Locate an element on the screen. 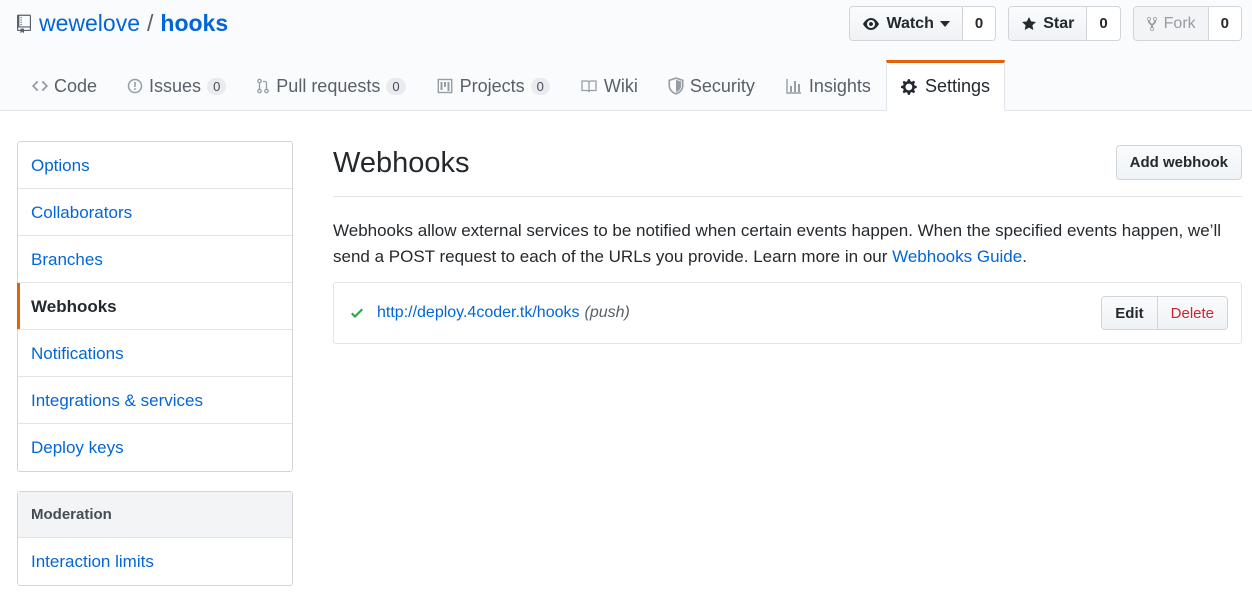 This screenshot has width=1252, height=605. repo-icon is located at coordinates (24, 23).